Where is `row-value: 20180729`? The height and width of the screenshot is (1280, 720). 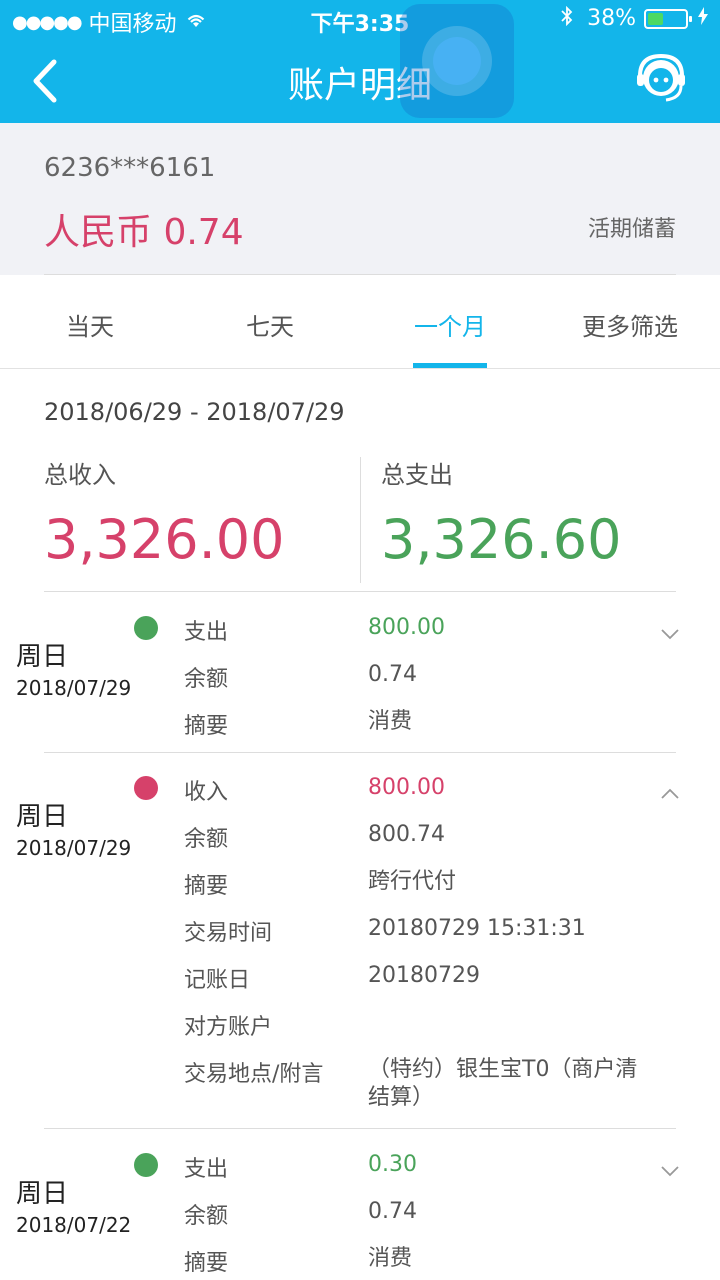 row-value: 20180729 is located at coordinates (424, 975).